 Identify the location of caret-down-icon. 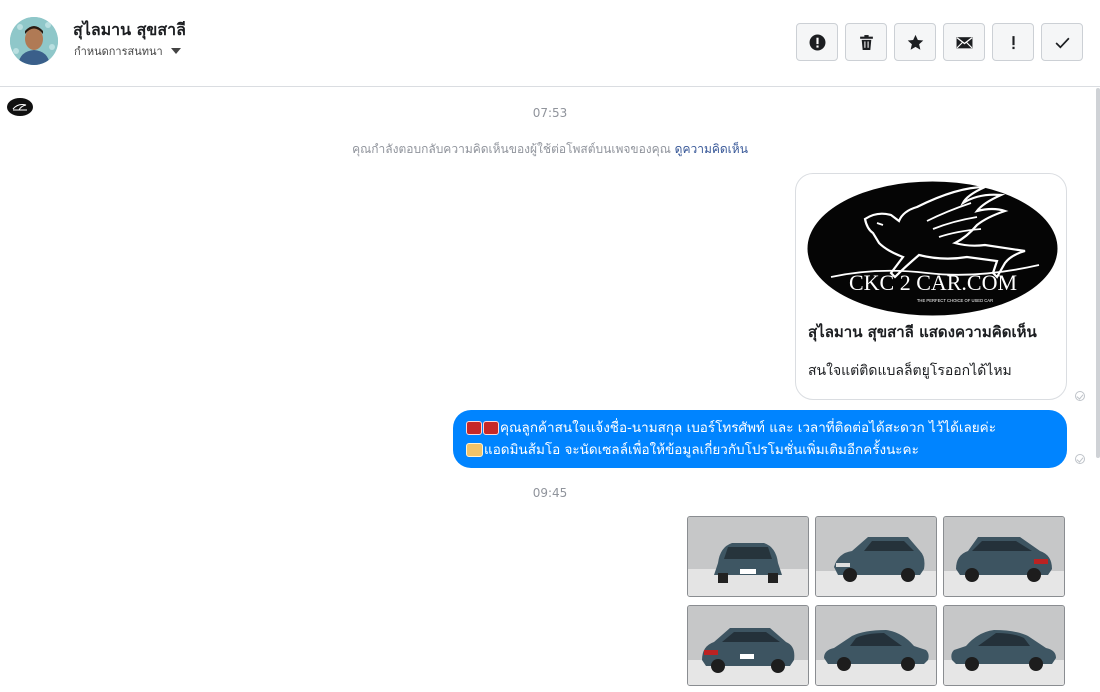
(175, 51).